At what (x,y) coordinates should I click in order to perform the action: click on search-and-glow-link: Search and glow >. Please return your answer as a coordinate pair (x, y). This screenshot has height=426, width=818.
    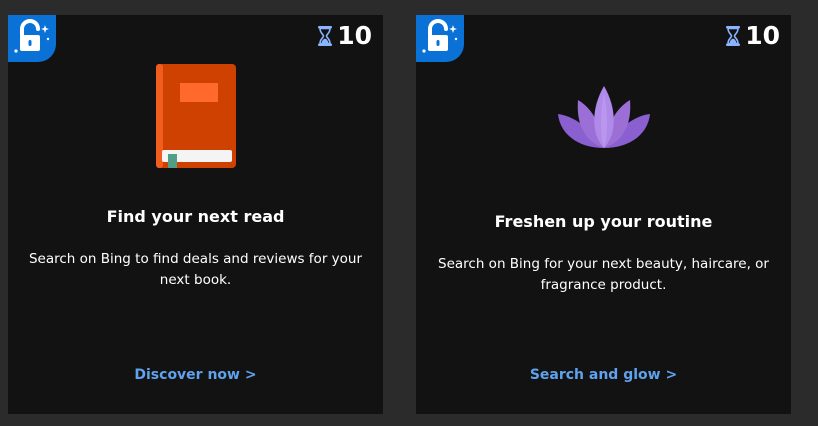
    Looking at the image, I should click on (603, 375).